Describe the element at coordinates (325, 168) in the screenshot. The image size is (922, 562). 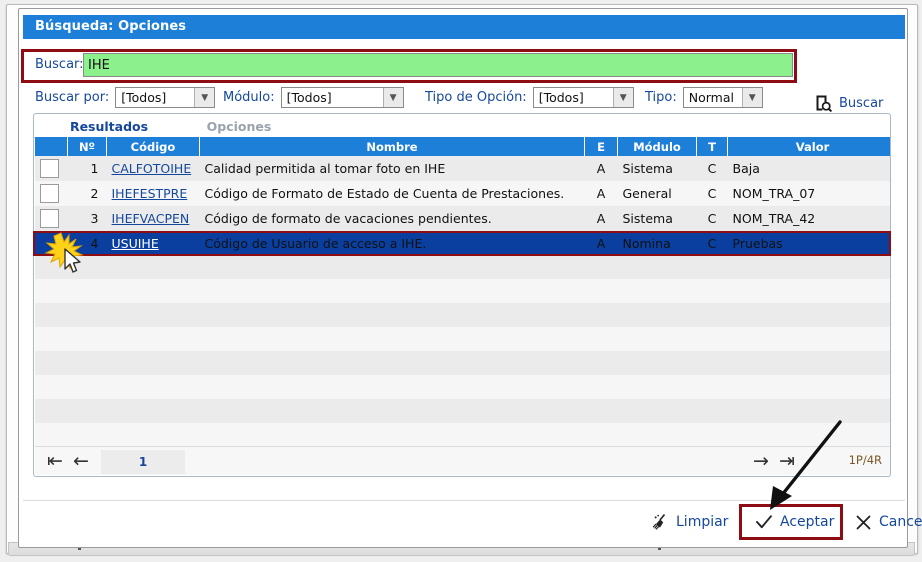
I see `row-nombre: Calidad permitida al tomar foto en IHE` at that location.